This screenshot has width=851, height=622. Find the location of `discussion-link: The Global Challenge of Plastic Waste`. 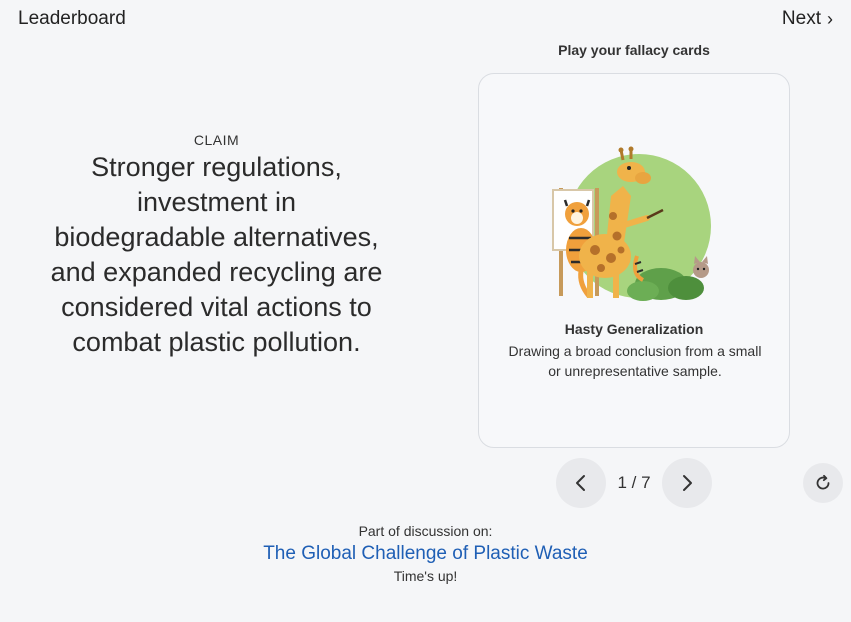

discussion-link: The Global Challenge of Plastic Waste is located at coordinates (425, 554).